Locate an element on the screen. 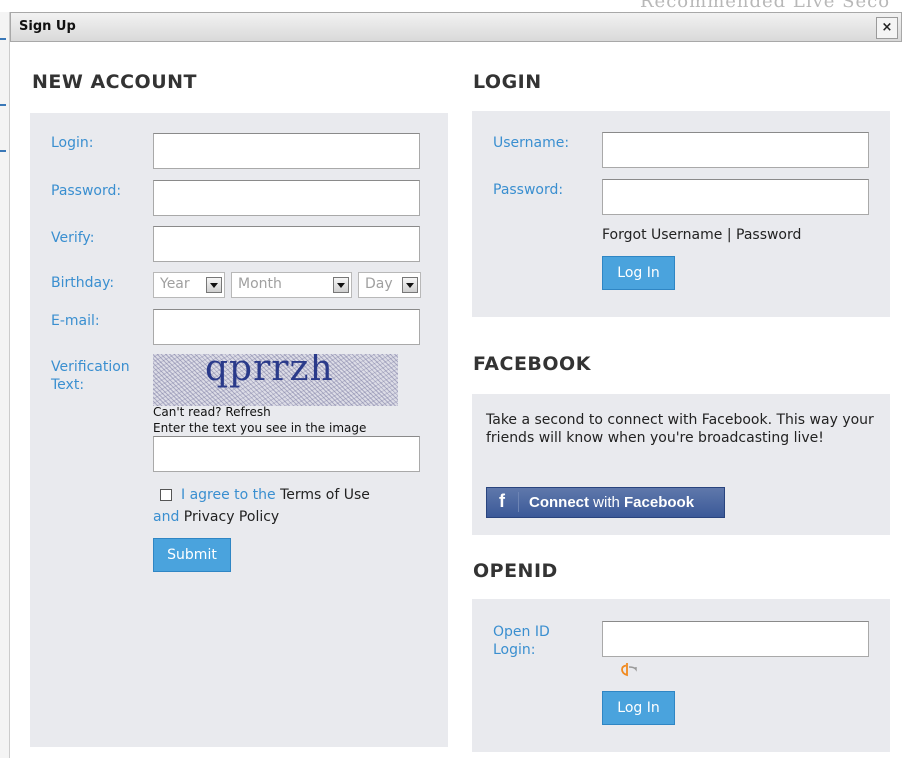 The width and height of the screenshot is (902, 758). captcha-input is located at coordinates (286, 454).